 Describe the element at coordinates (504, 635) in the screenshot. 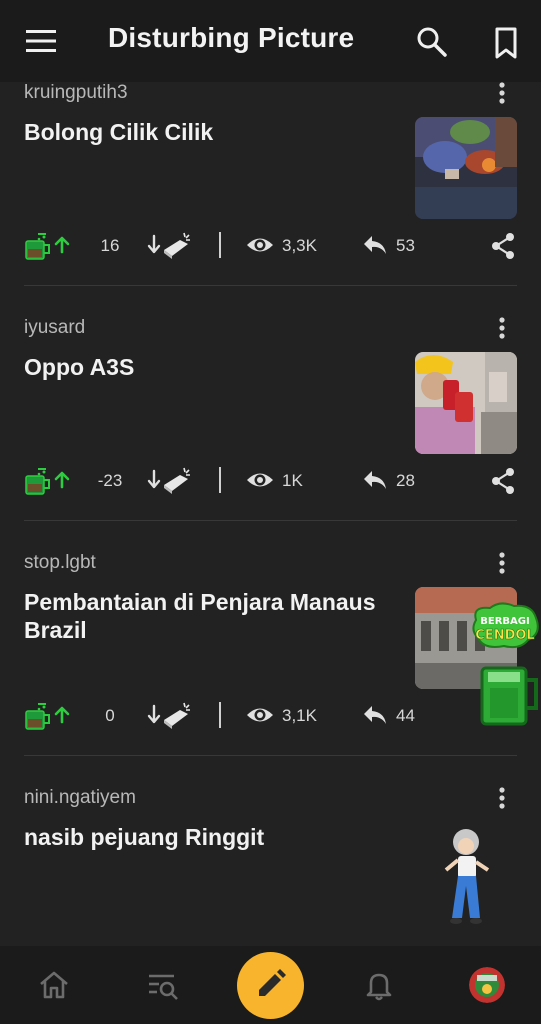

I see `promo-line2: CENDOL` at that location.